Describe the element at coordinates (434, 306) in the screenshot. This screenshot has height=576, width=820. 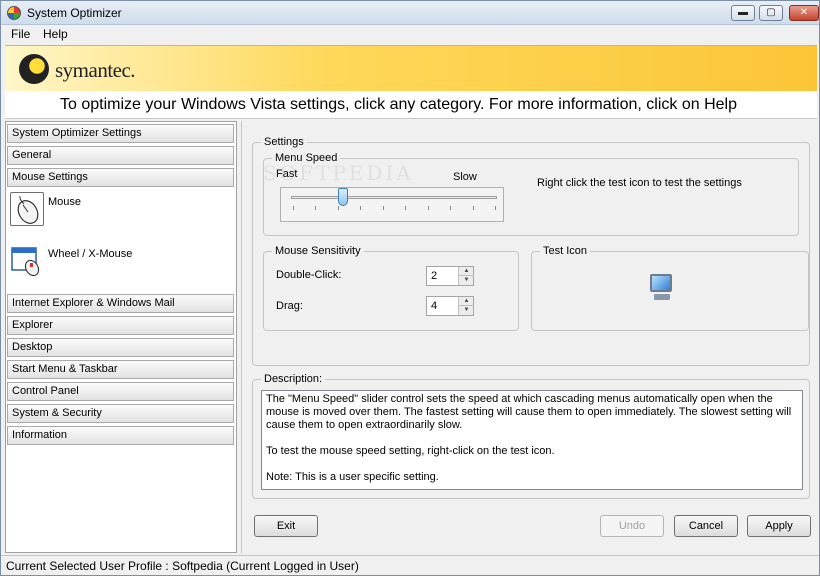
I see `drag-value: 4` at that location.